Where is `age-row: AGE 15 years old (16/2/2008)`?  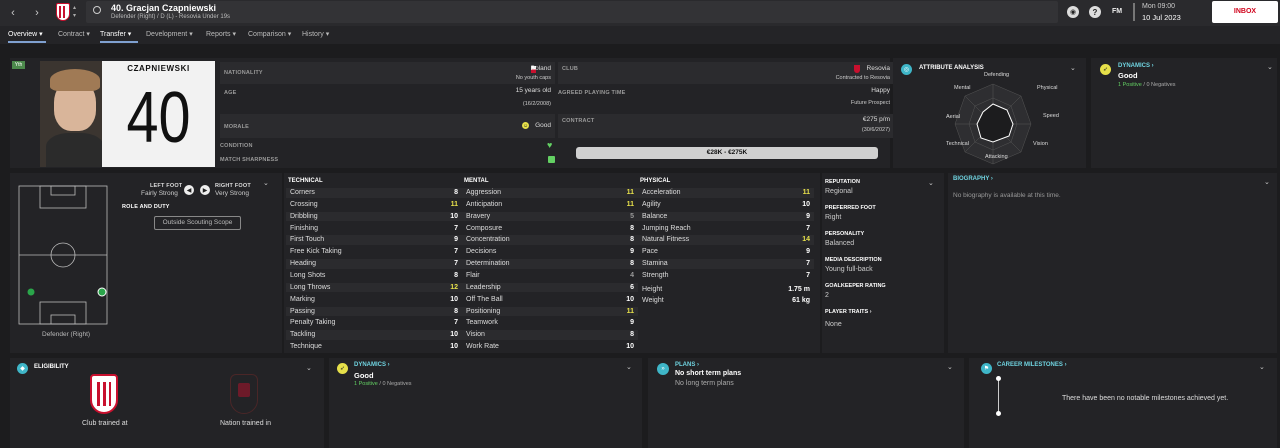 age-row: AGE 15 years old (16/2/2008) is located at coordinates (387, 97).